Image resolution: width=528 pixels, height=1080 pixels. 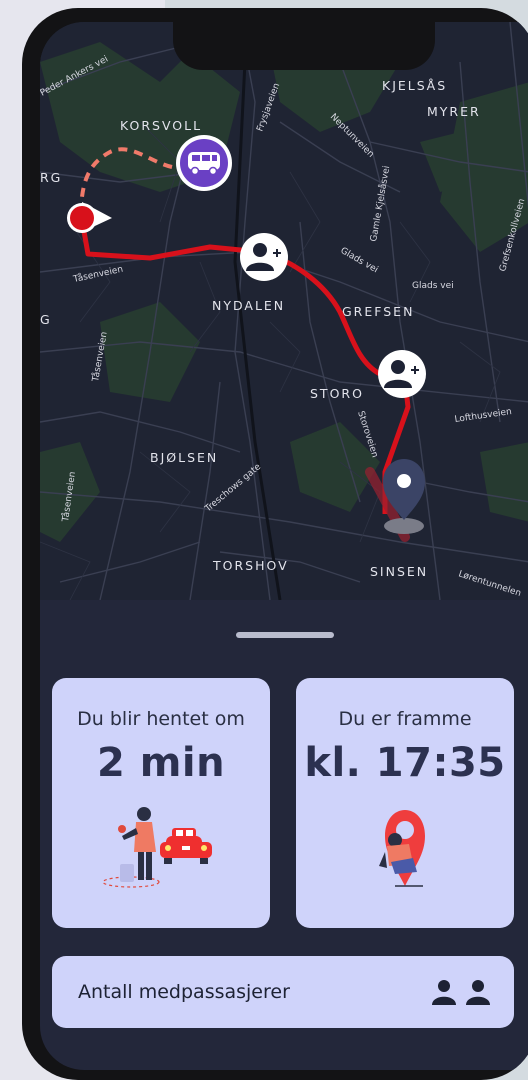 I want to click on arrival-value: kl. 17:35, so click(x=405, y=763).